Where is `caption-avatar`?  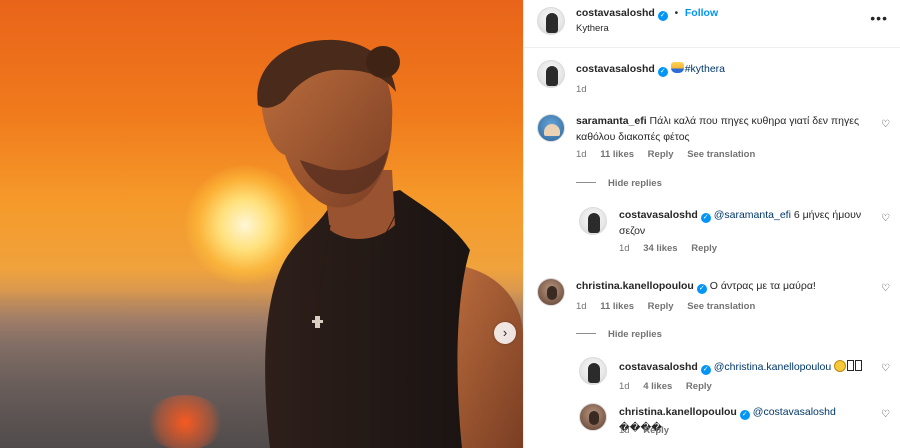 caption-avatar is located at coordinates (551, 74).